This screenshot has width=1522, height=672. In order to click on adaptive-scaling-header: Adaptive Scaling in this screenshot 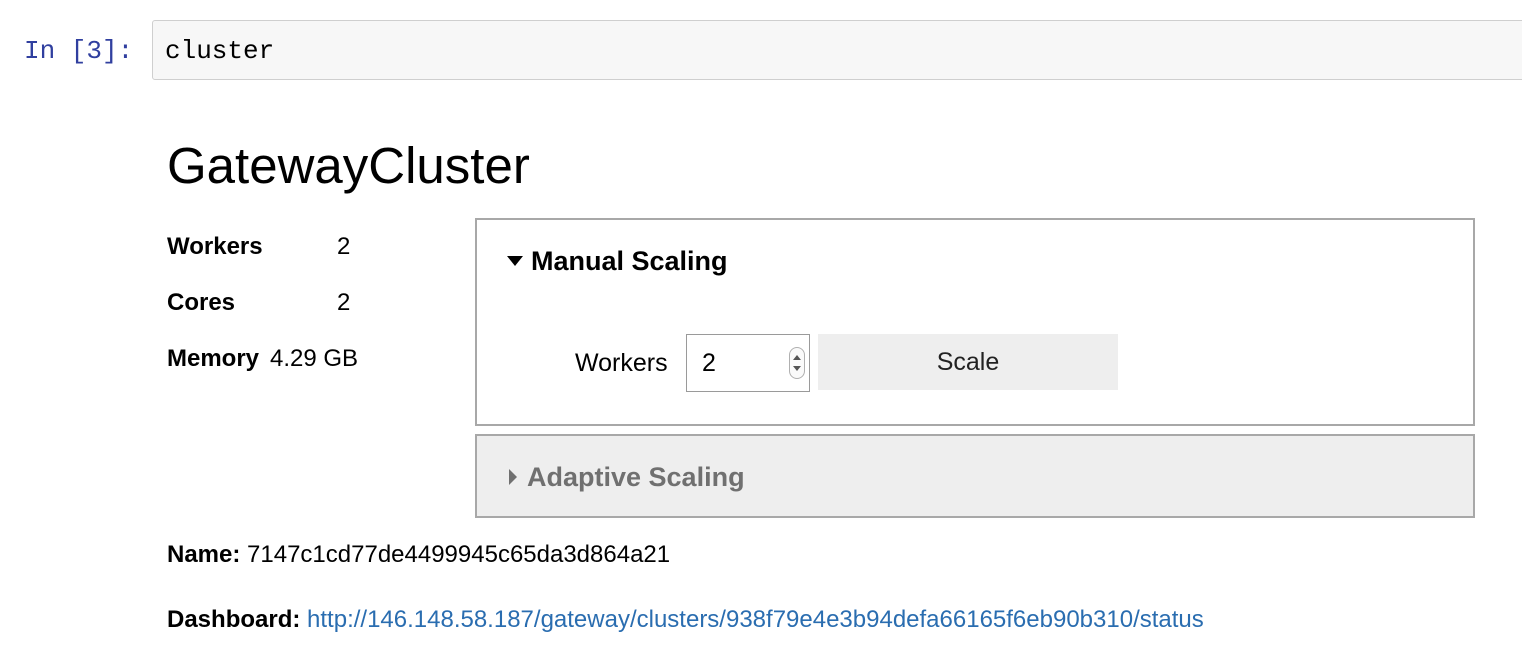, I will do `click(626, 477)`.